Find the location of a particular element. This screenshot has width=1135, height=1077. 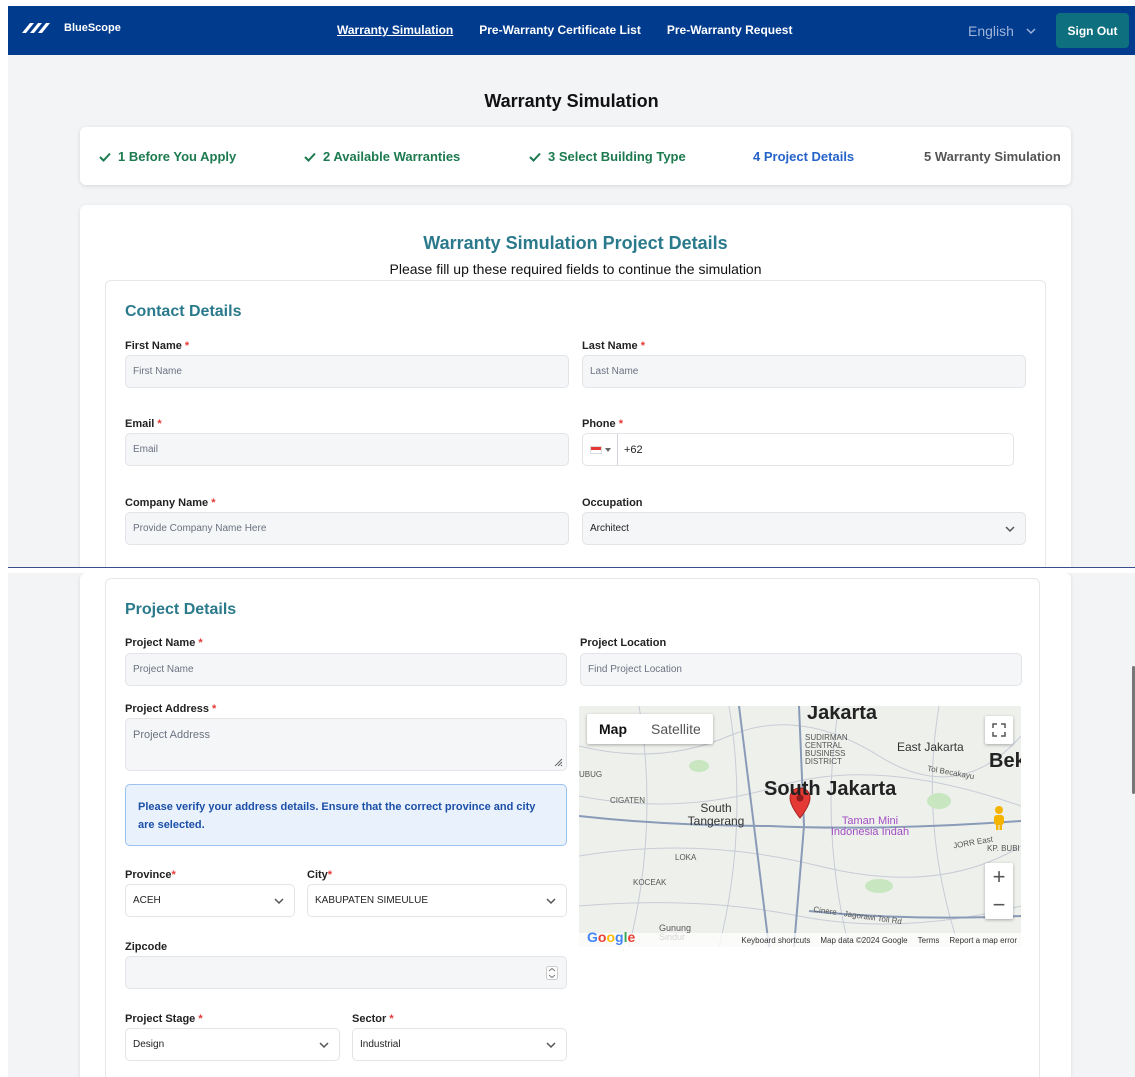

keyboard-shortcuts-link: Keyboard shortcuts is located at coordinates (775, 940).